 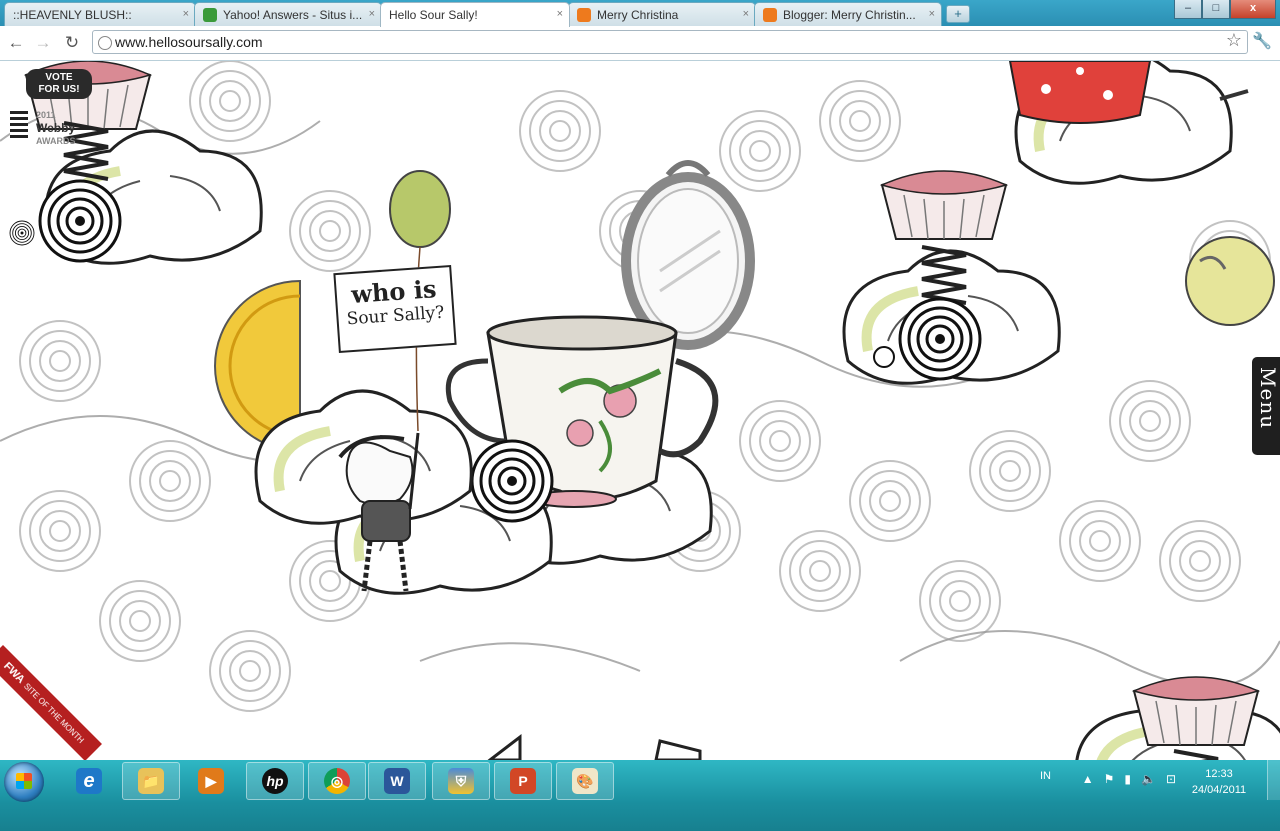 I want to click on tab-yahoo-answers: Yahoo! Answers - Situs i... ×, so click(x=288, y=14).